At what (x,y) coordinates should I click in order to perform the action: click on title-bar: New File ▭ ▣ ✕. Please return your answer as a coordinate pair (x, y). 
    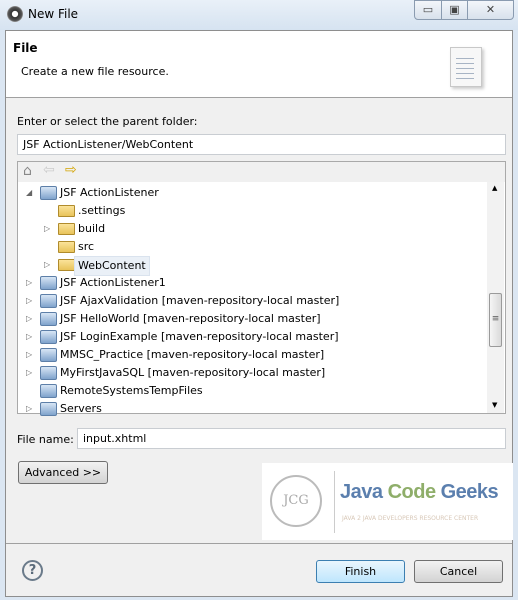
    Looking at the image, I should click on (259, 15).